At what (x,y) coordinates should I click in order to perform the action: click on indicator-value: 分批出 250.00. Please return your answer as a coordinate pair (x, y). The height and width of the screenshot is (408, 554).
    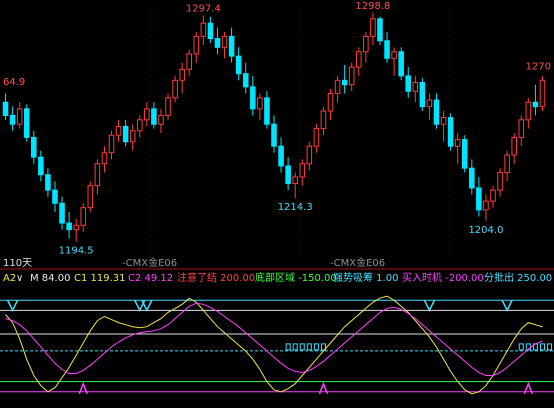
    Looking at the image, I should click on (518, 277).